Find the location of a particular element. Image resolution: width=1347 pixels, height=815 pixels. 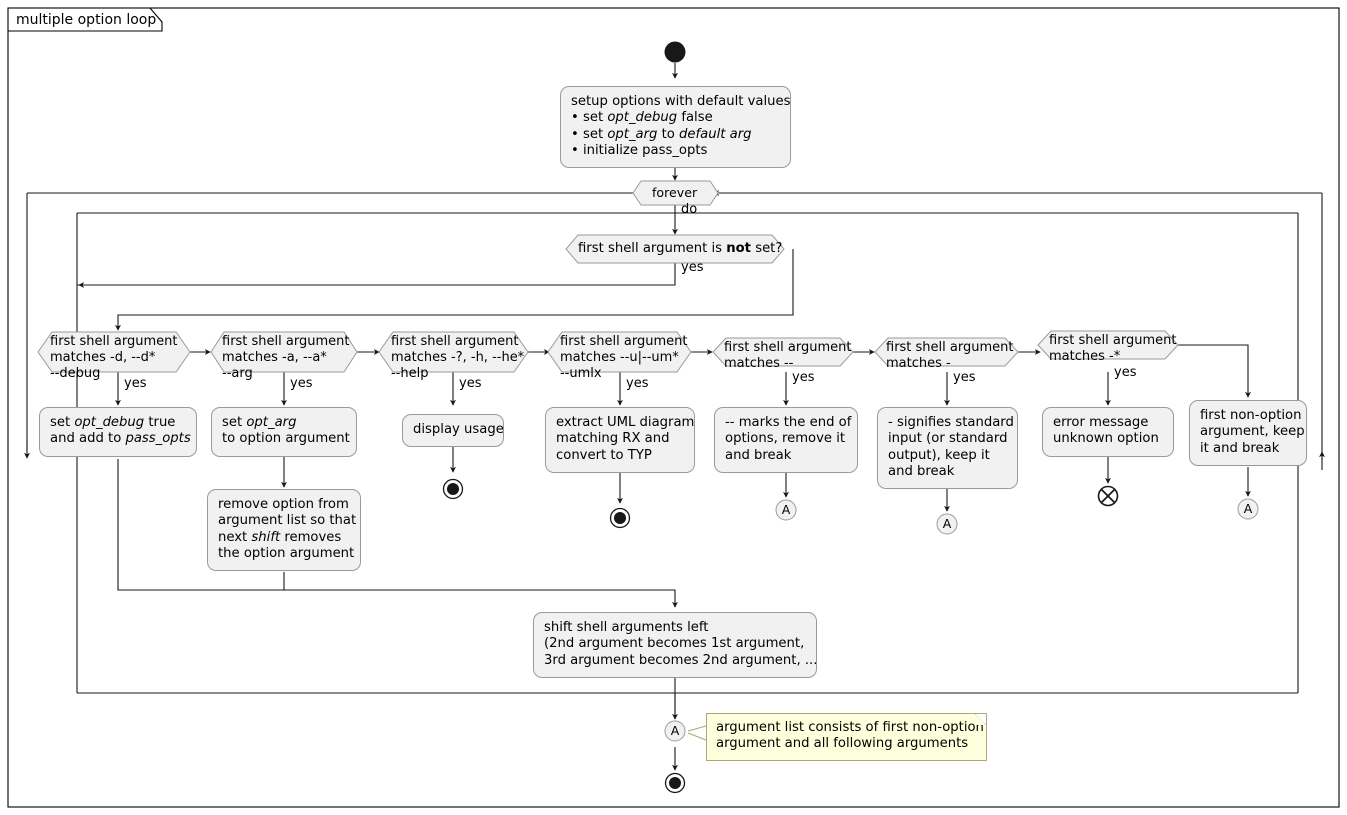

frame-label: multiple option loop is located at coordinates (86, 20).